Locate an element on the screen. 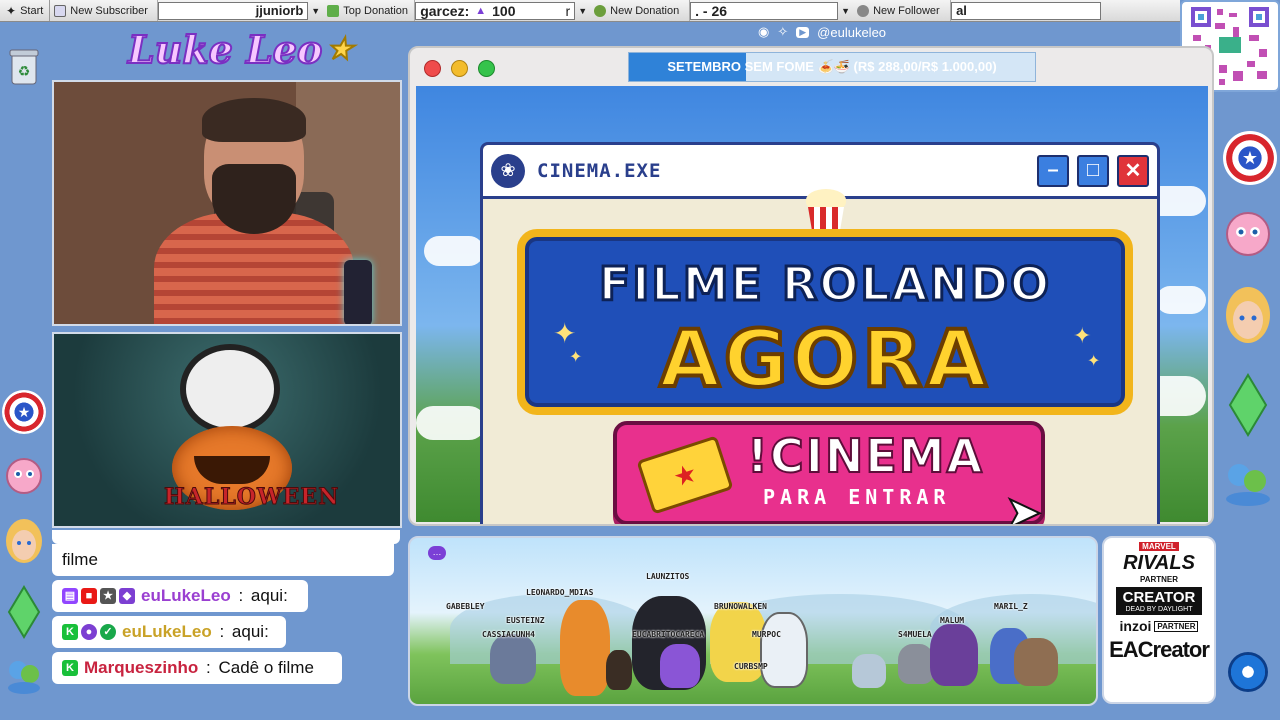 The height and width of the screenshot is (720, 1280). minimize-button: – is located at coordinates (1053, 170).